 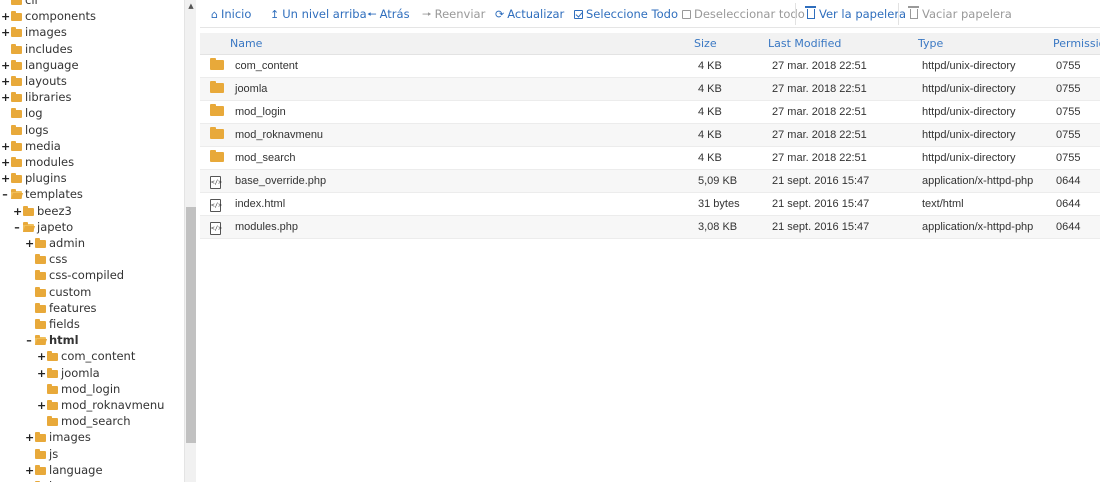 What do you see at coordinates (804, 44) in the screenshot?
I see `column-header-modified: Last Modified` at bounding box center [804, 44].